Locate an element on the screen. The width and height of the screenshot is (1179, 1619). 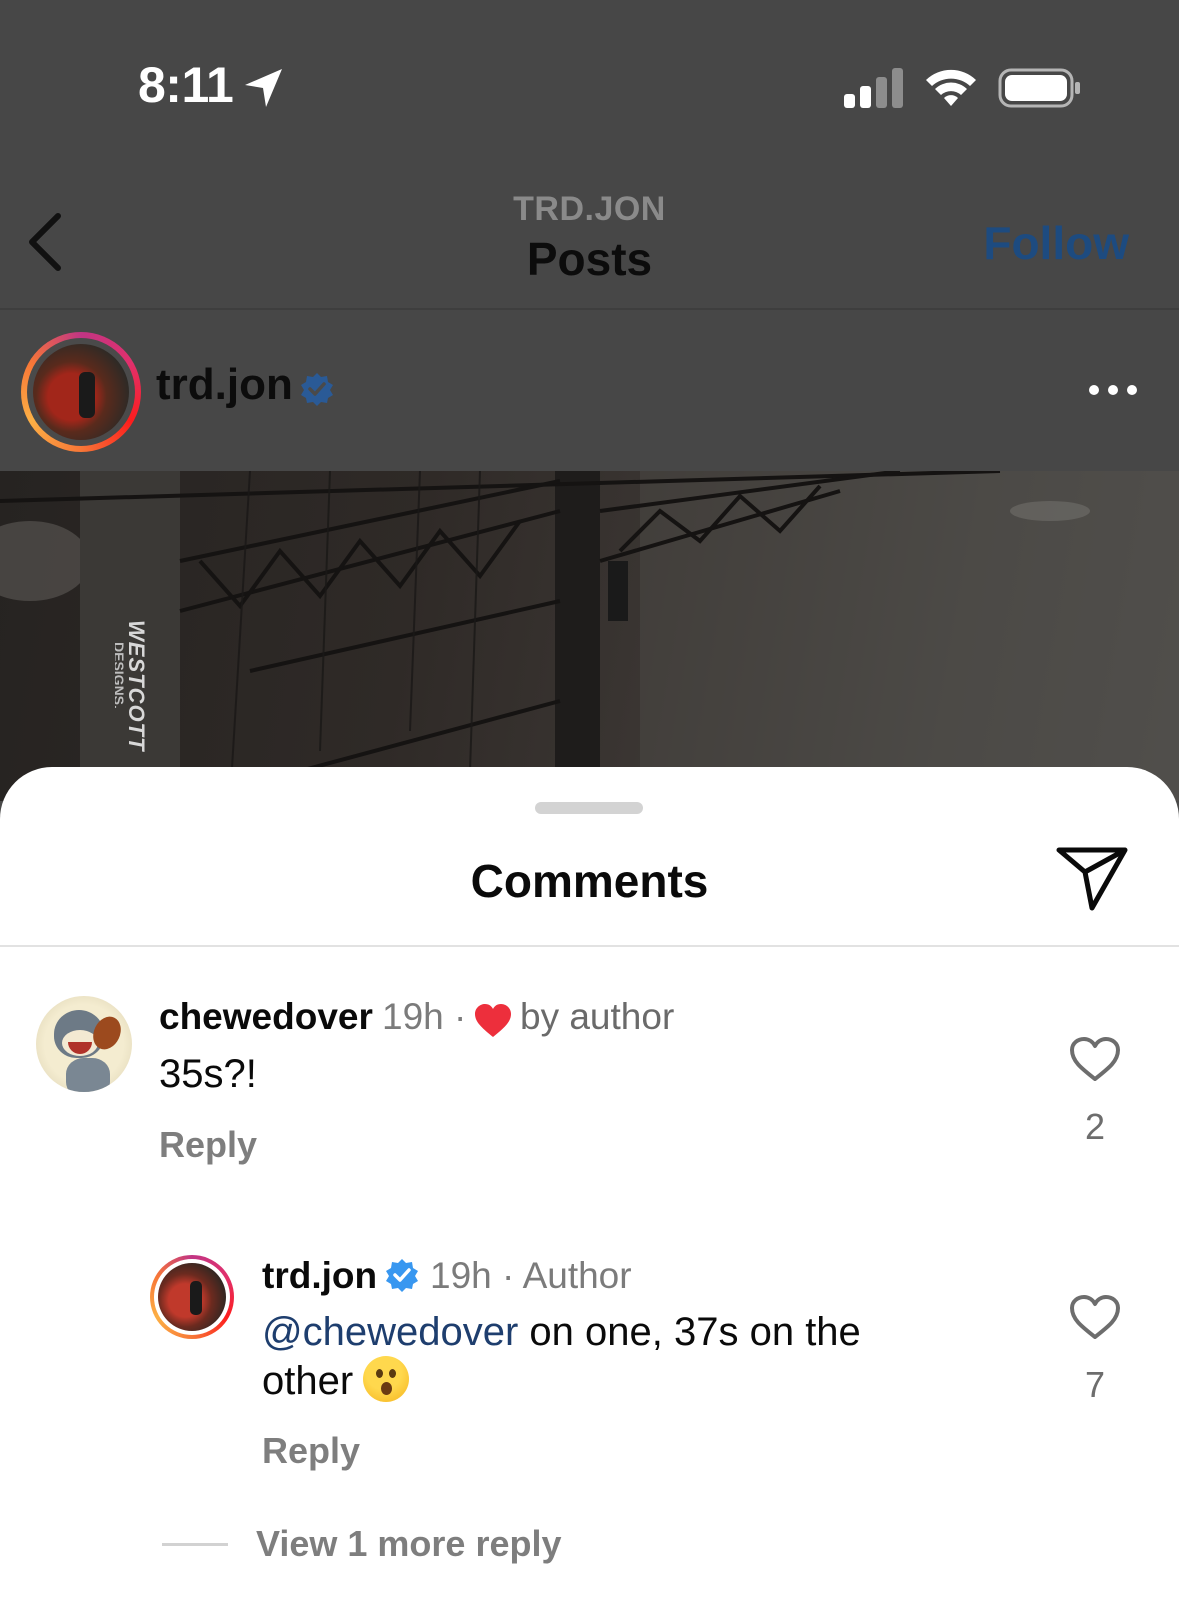
commenter-avatar is located at coordinates (84, 1044).